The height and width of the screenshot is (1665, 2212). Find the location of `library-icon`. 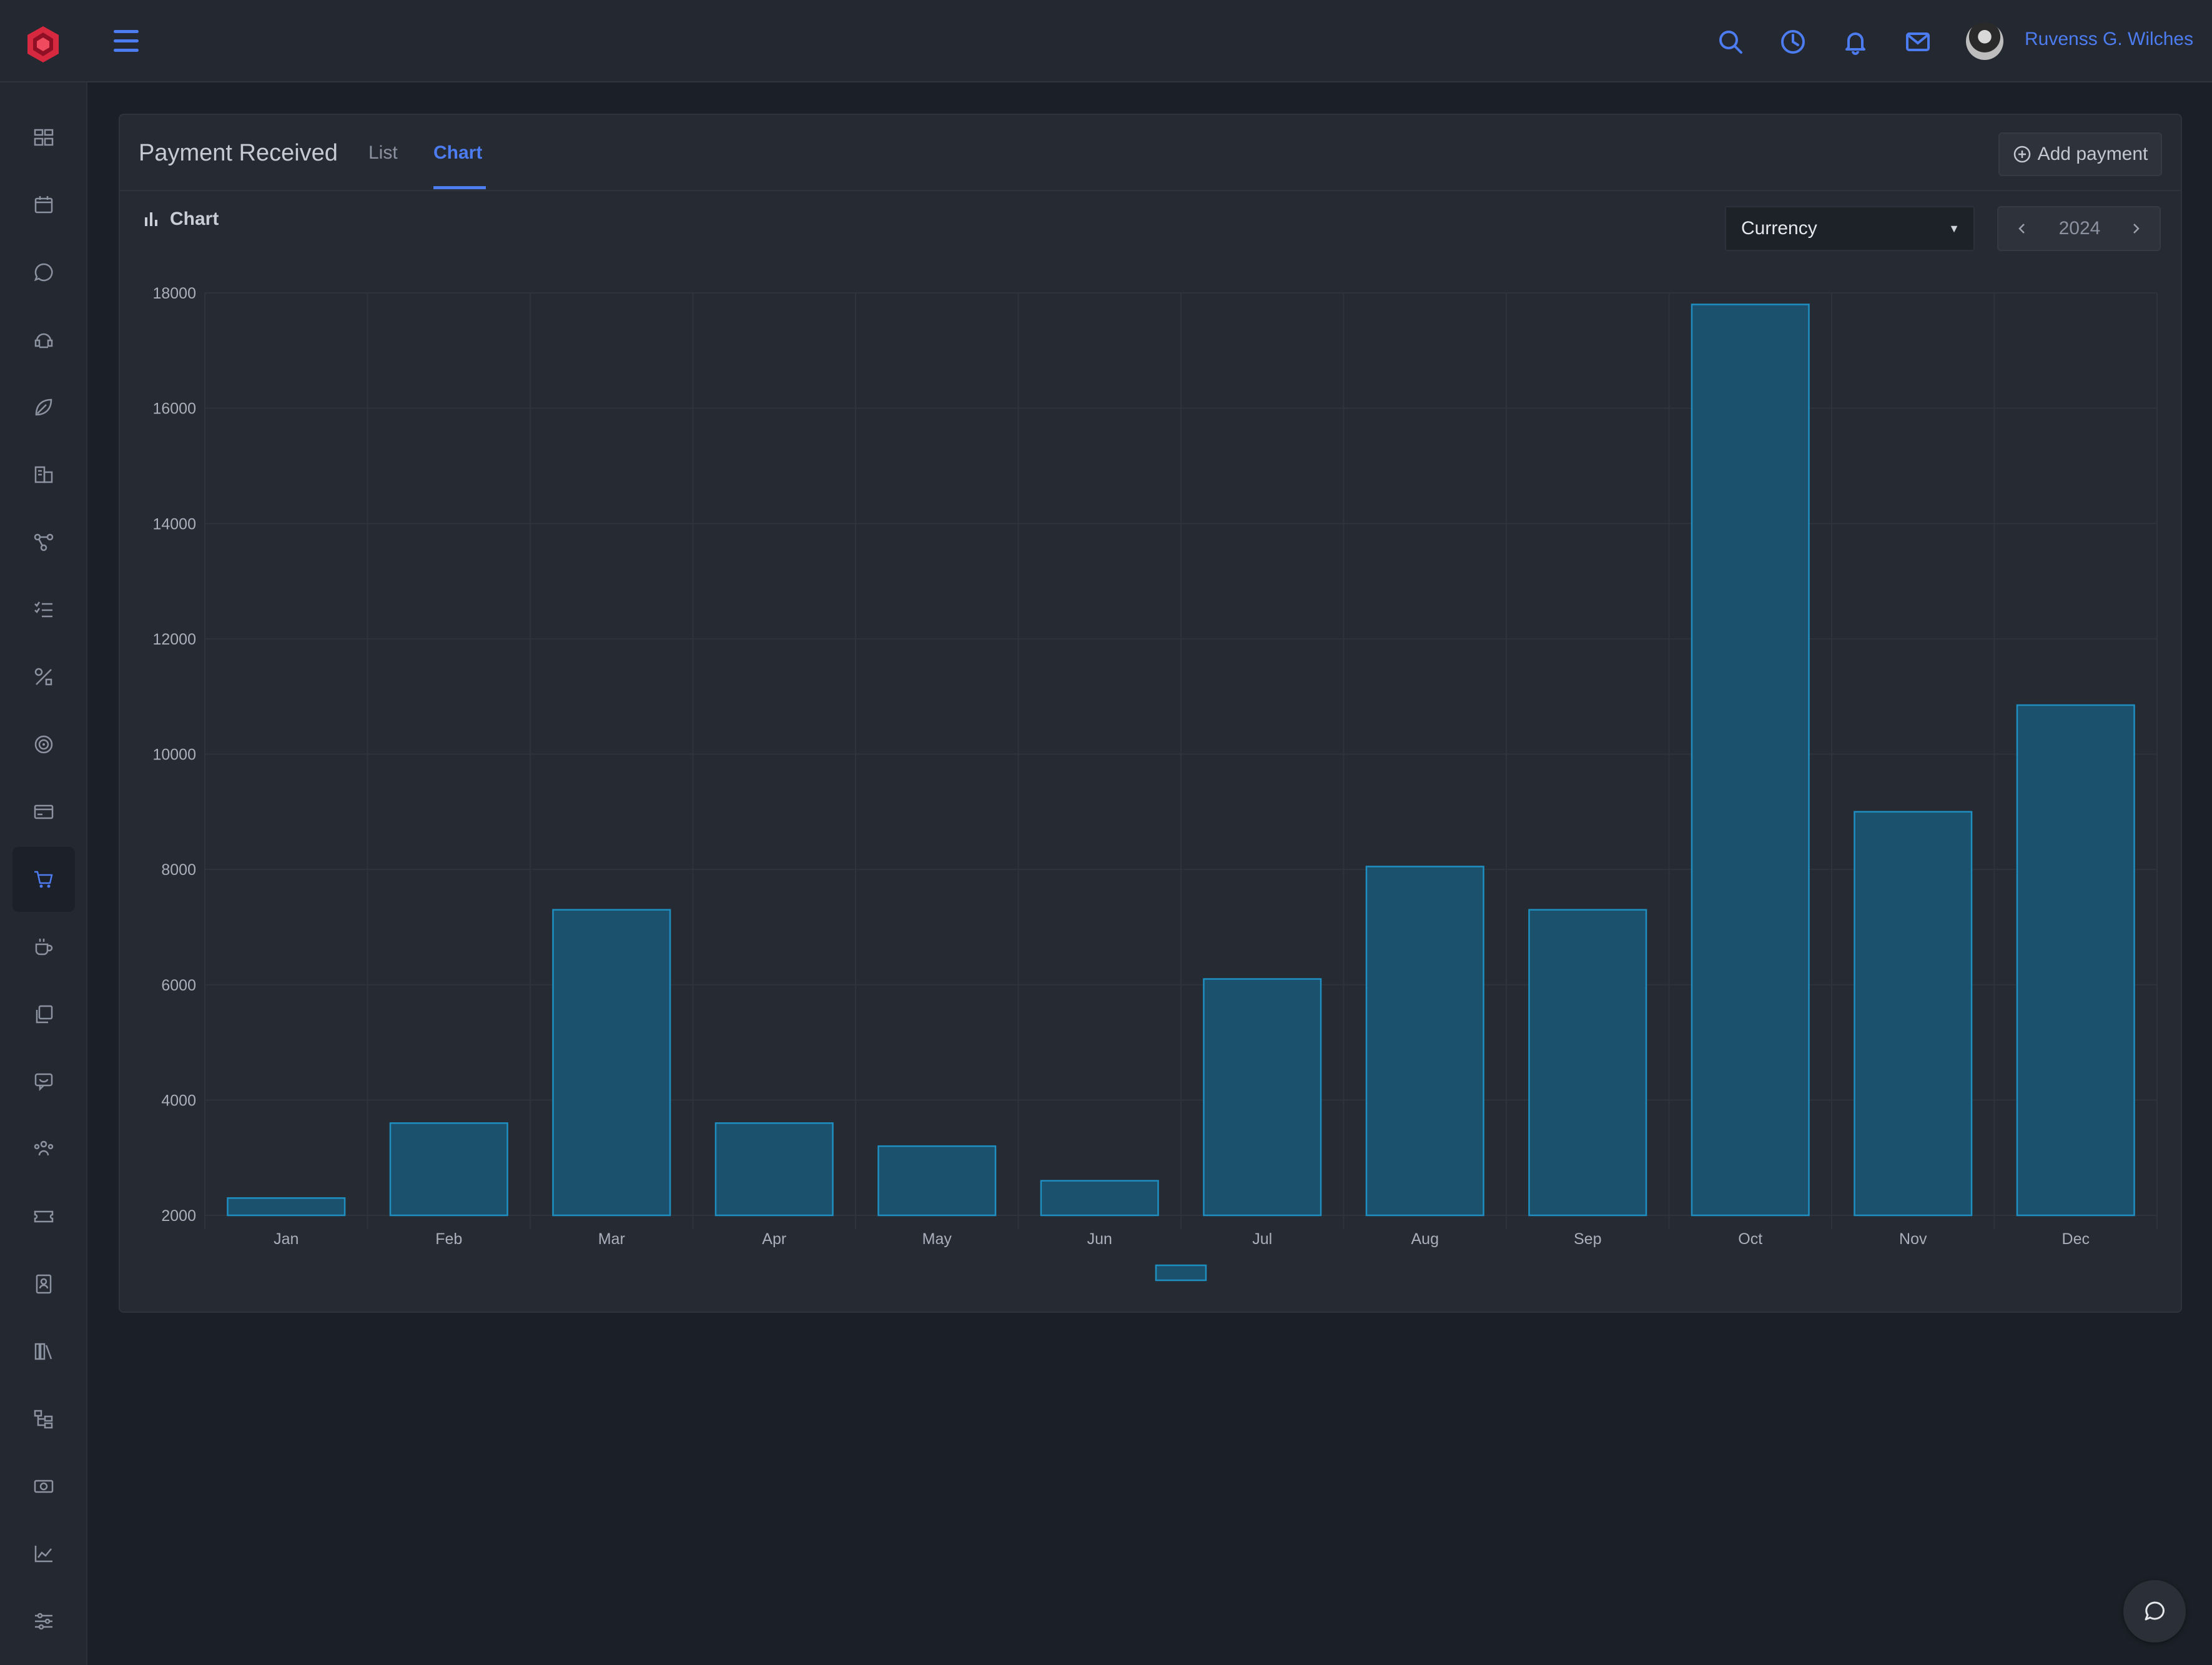

library-icon is located at coordinates (43, 1352).